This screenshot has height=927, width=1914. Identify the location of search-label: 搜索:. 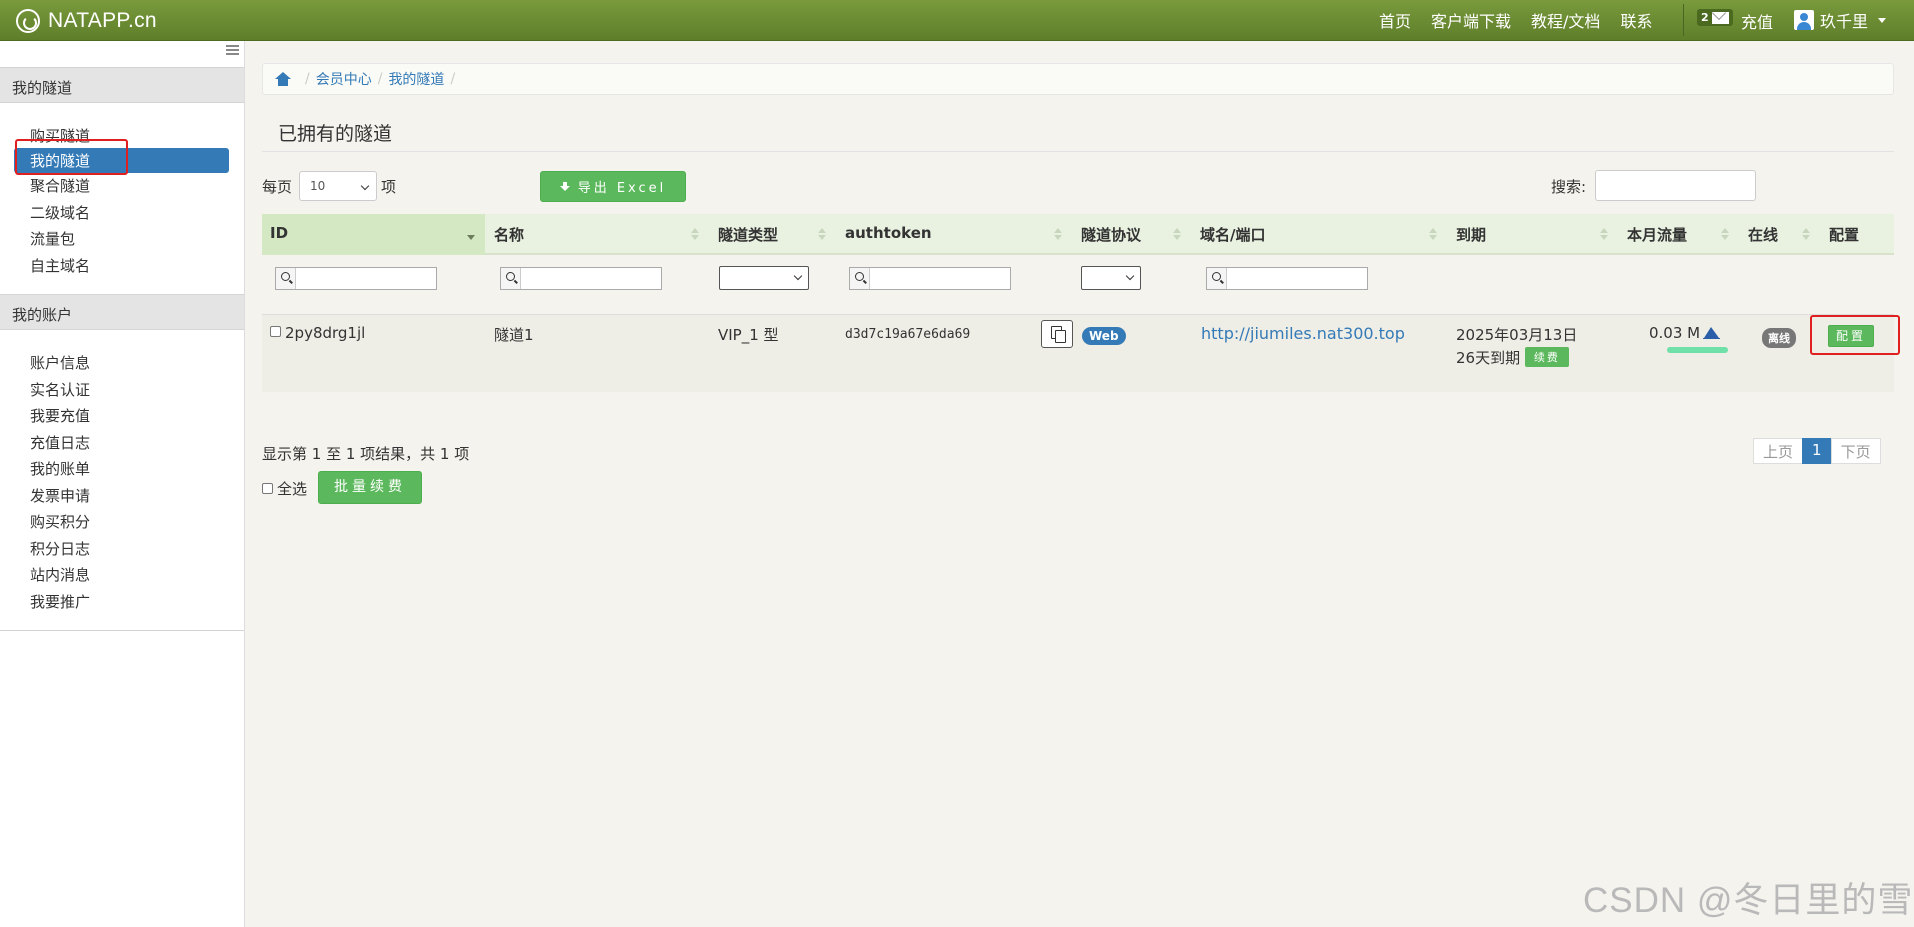
(1569, 187).